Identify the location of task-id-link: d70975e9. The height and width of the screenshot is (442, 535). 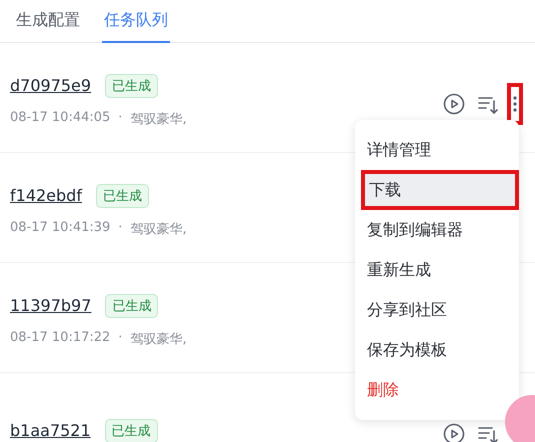
(51, 85).